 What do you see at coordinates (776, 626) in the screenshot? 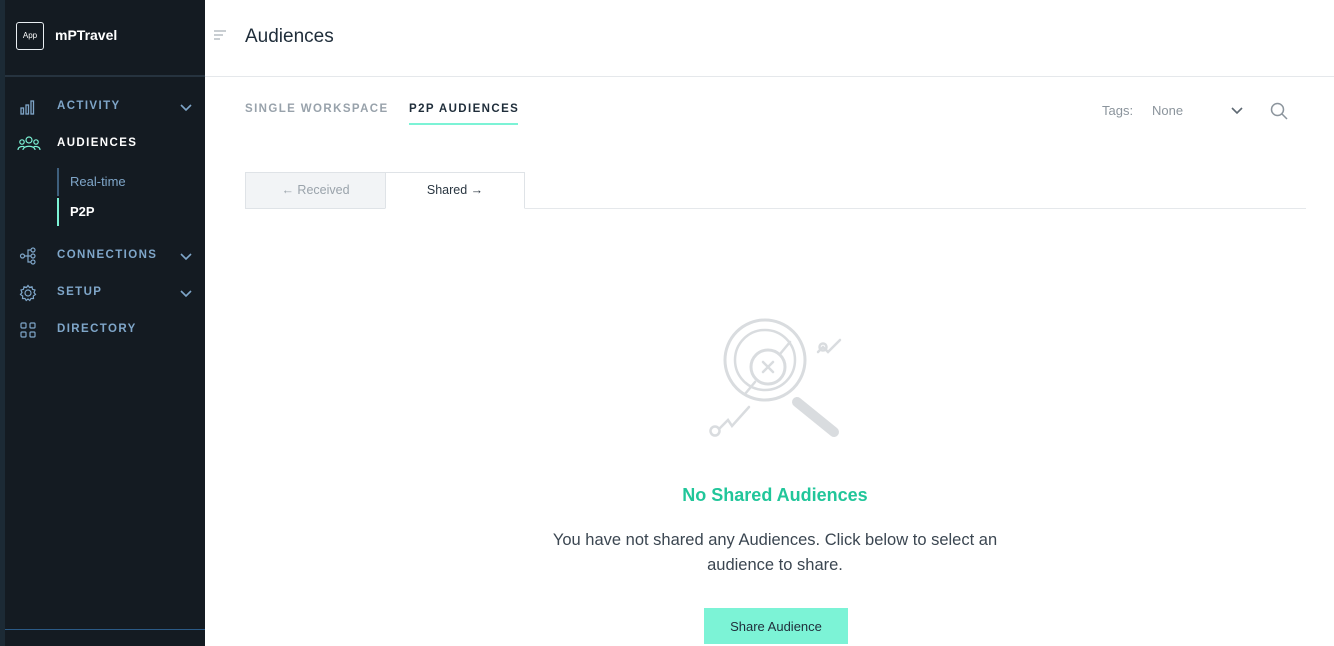
I see `share-audience-button: Share Audience` at bounding box center [776, 626].